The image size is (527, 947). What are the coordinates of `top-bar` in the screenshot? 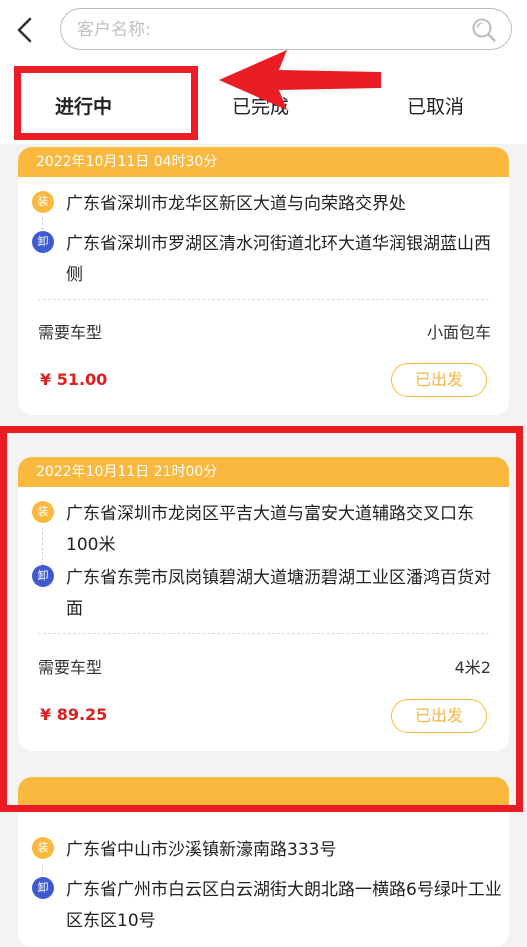 It's located at (263, 31).